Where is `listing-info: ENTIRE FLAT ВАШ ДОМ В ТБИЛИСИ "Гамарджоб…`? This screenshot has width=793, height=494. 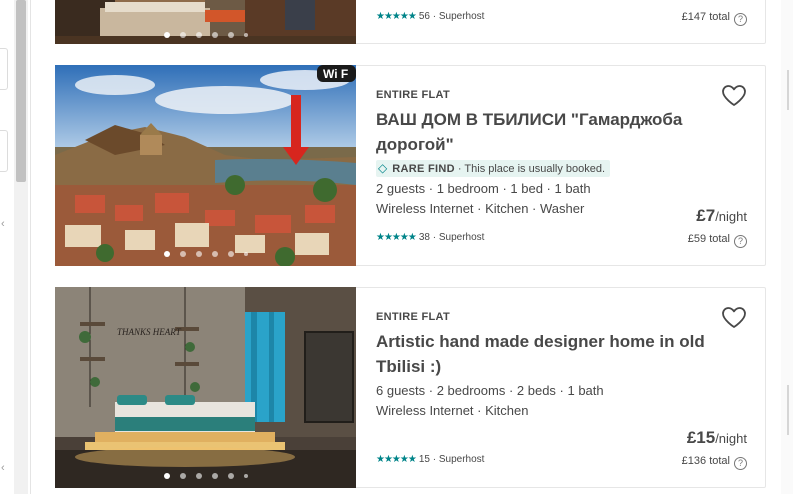
listing-info: ENTIRE FLAT ВАШ ДОМ В ТБИЛИСИ "Гамарджоб… is located at coordinates (561, 154).